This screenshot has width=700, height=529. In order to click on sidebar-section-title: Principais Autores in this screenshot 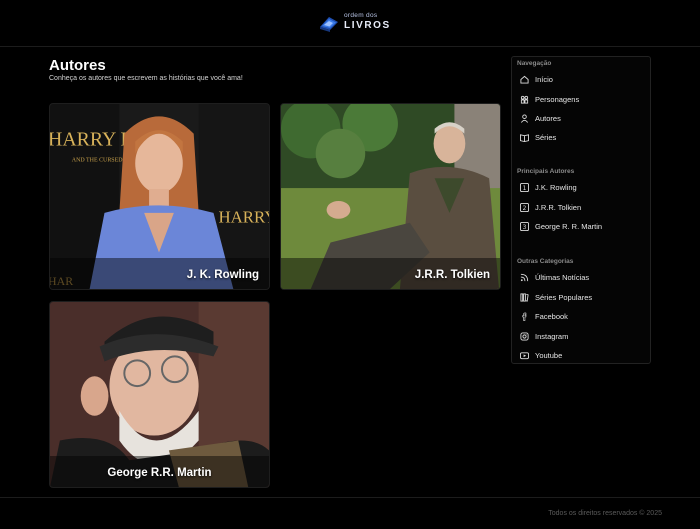, I will do `click(546, 171)`.